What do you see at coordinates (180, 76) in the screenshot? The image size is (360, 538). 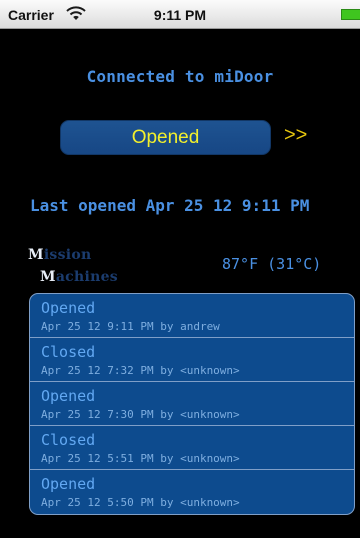 I see `connection-status: Connected to miDoor` at bounding box center [180, 76].